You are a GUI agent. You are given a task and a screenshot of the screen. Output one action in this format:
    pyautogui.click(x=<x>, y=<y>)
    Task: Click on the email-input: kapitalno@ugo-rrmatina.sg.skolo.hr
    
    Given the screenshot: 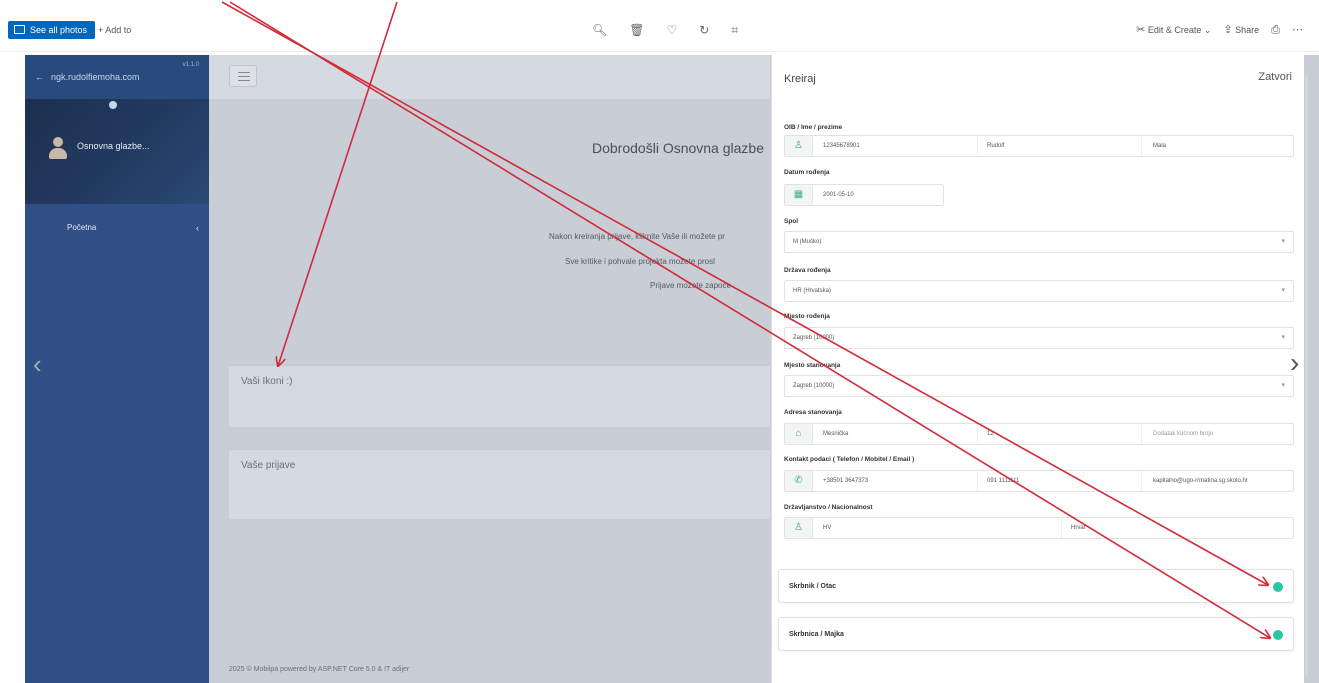 What is the action you would take?
    pyautogui.click(x=1200, y=481)
    